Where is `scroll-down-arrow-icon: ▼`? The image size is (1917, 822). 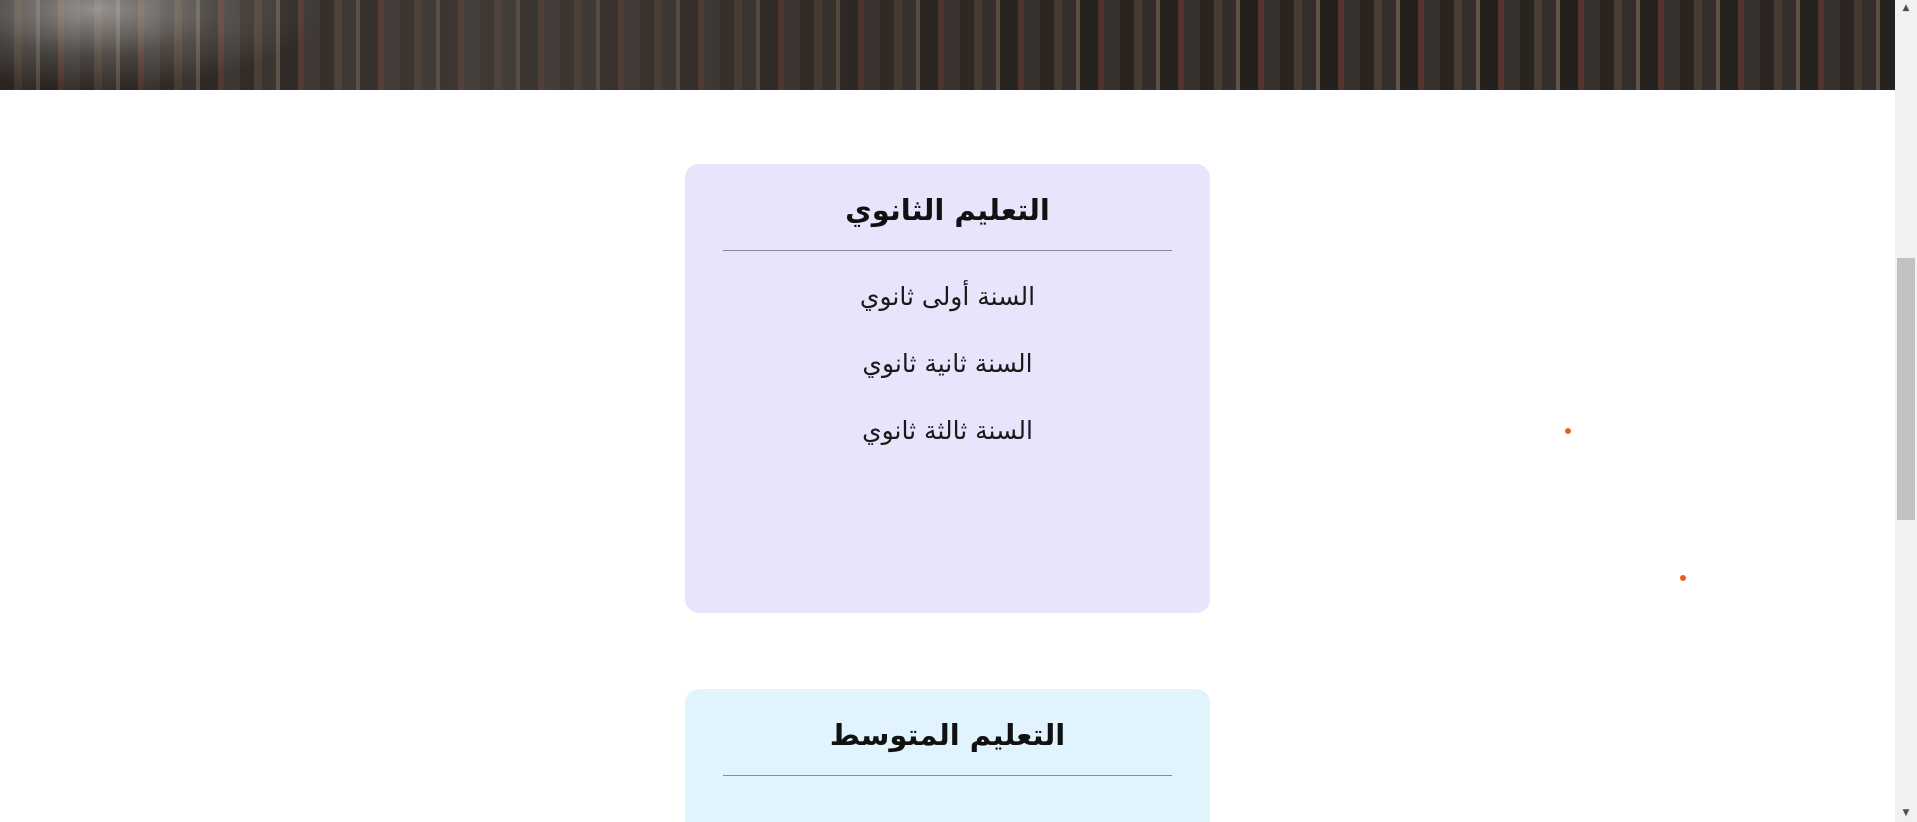
scroll-down-arrow-icon: ▼ is located at coordinates (1906, 813).